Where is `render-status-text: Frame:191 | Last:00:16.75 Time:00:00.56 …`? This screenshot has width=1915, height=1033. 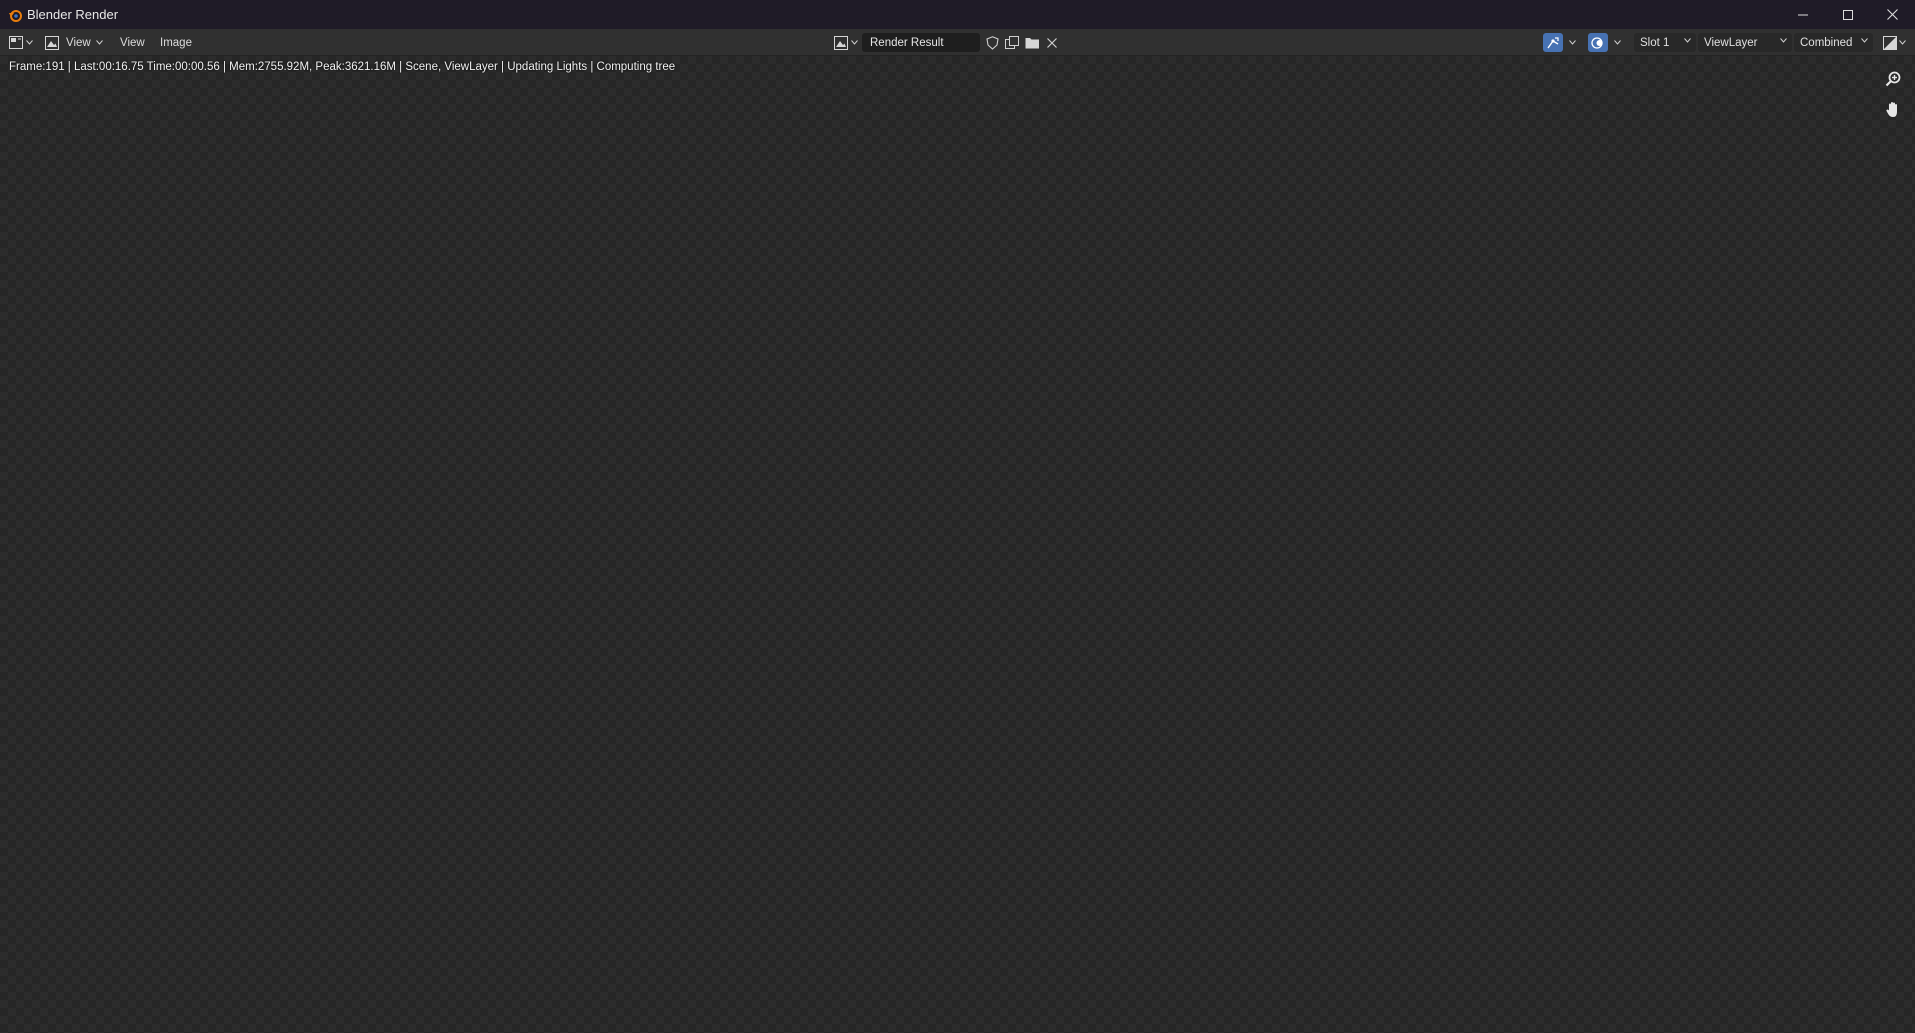
render-status-text: Frame:191 | Last:00:16.75 Time:00:00.56 … is located at coordinates (342, 67).